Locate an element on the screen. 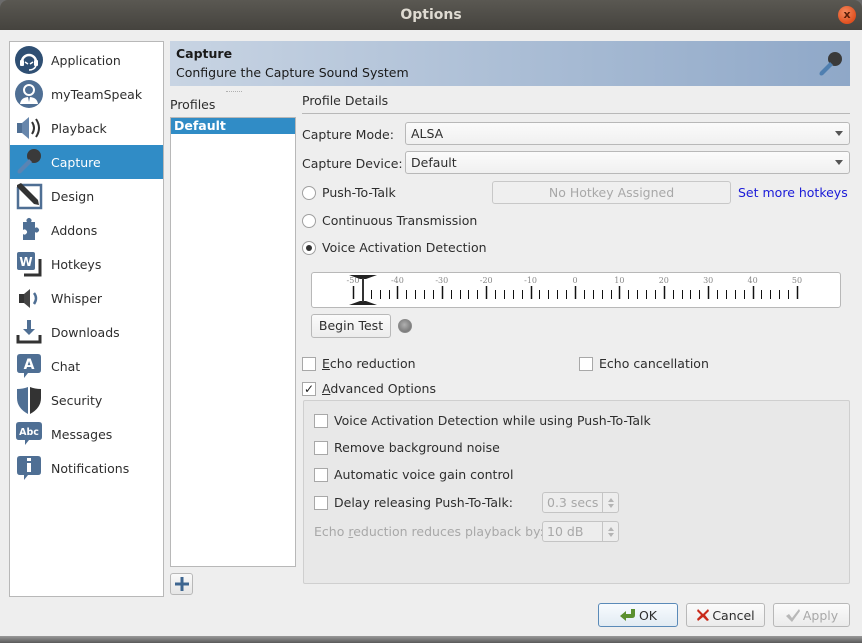  sidebar-item-myteamspeak: myTeamSpeak is located at coordinates (86, 94).